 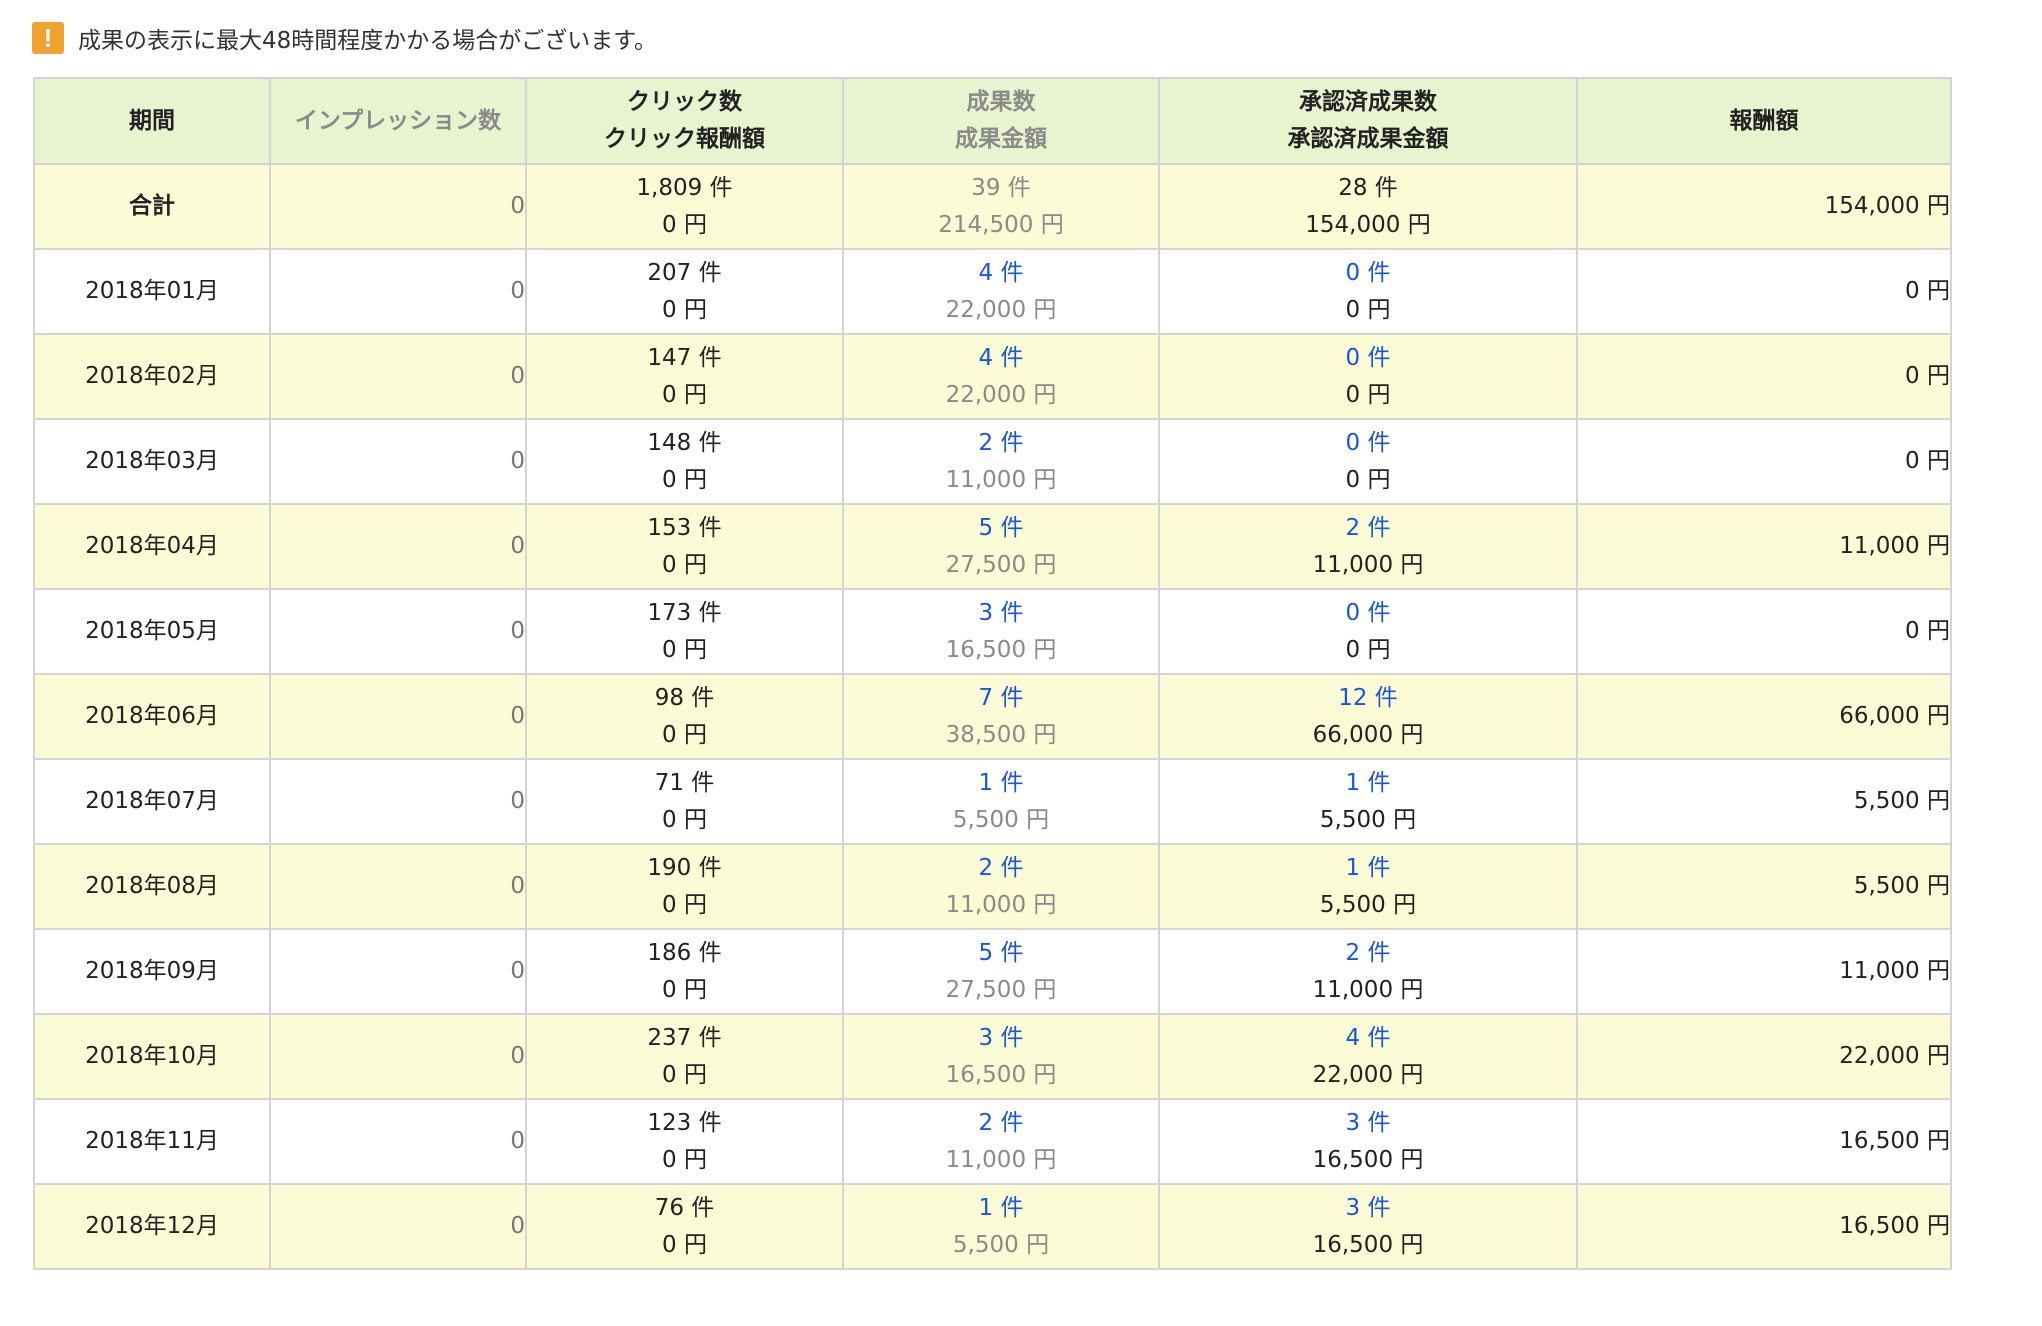 What do you see at coordinates (684, 291) in the screenshot?
I see `clicks-cell: 207 件 0 円` at bounding box center [684, 291].